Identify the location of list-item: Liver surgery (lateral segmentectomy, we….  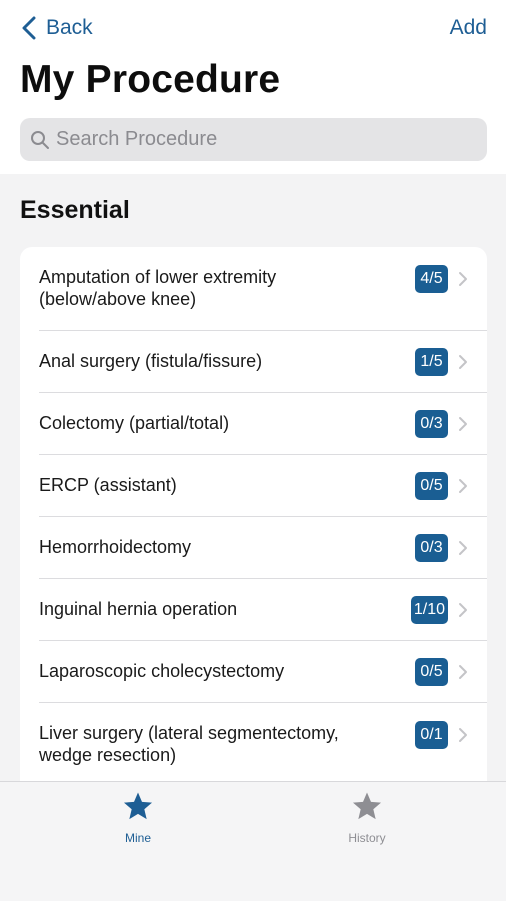
(263, 742).